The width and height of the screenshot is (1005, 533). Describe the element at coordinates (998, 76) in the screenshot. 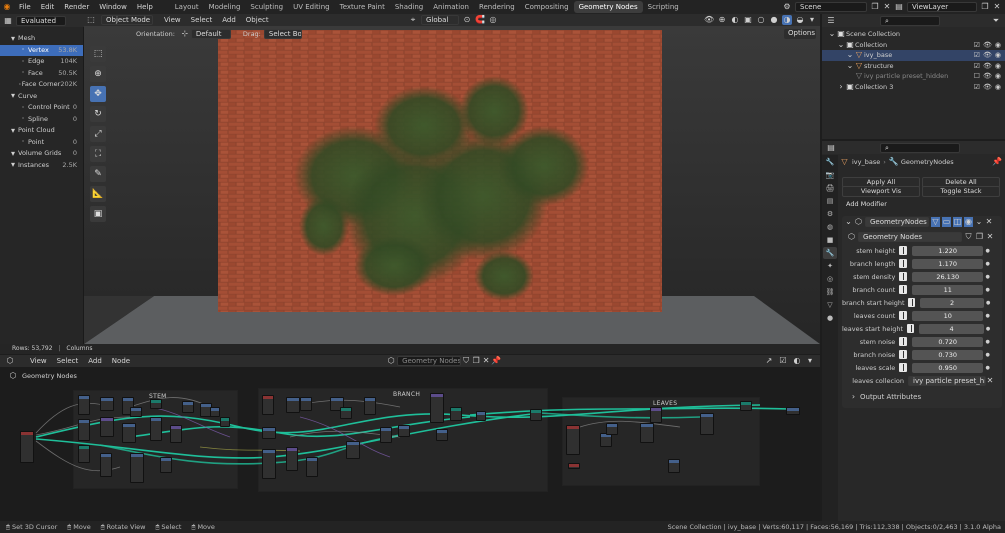

I see `camera-icon: ◉` at that location.